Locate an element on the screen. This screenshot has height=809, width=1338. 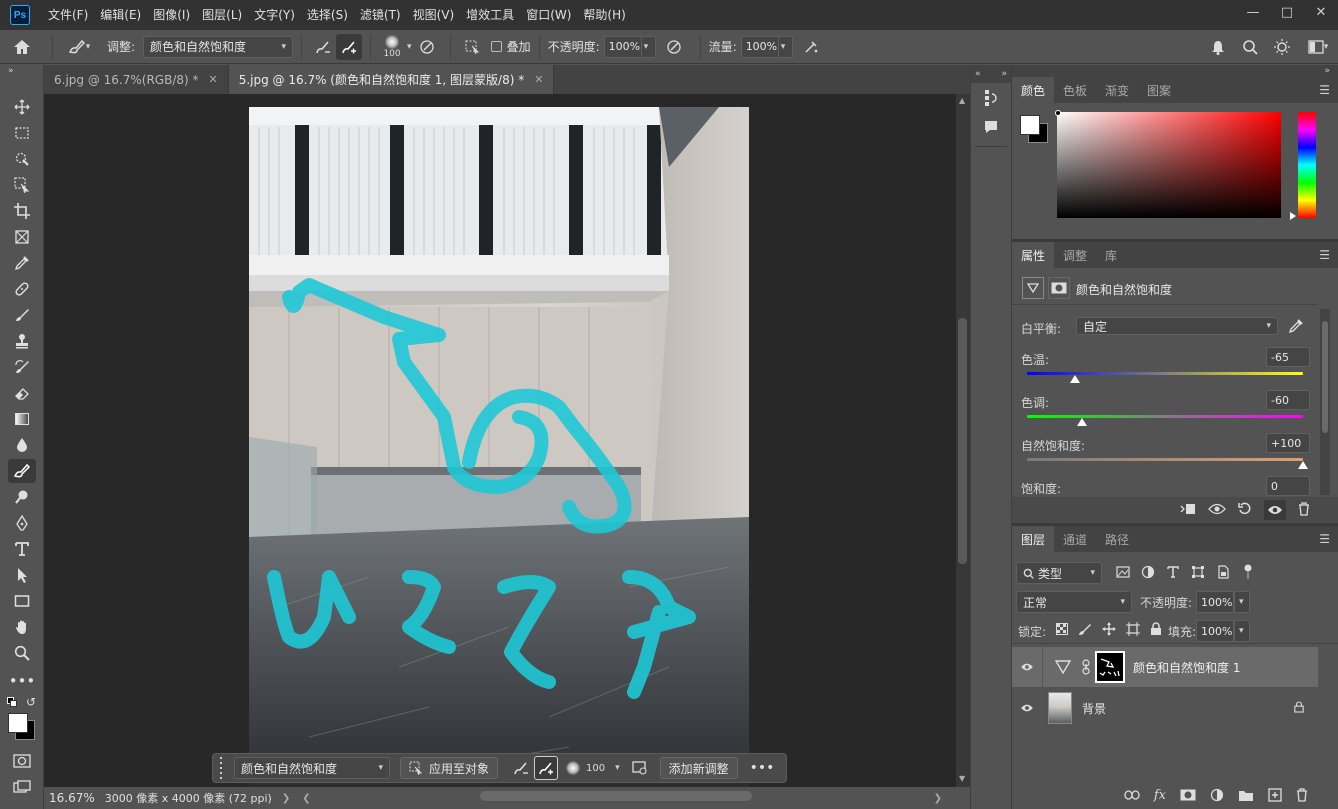
zoom-level: 16.67% is located at coordinates (72, 798).